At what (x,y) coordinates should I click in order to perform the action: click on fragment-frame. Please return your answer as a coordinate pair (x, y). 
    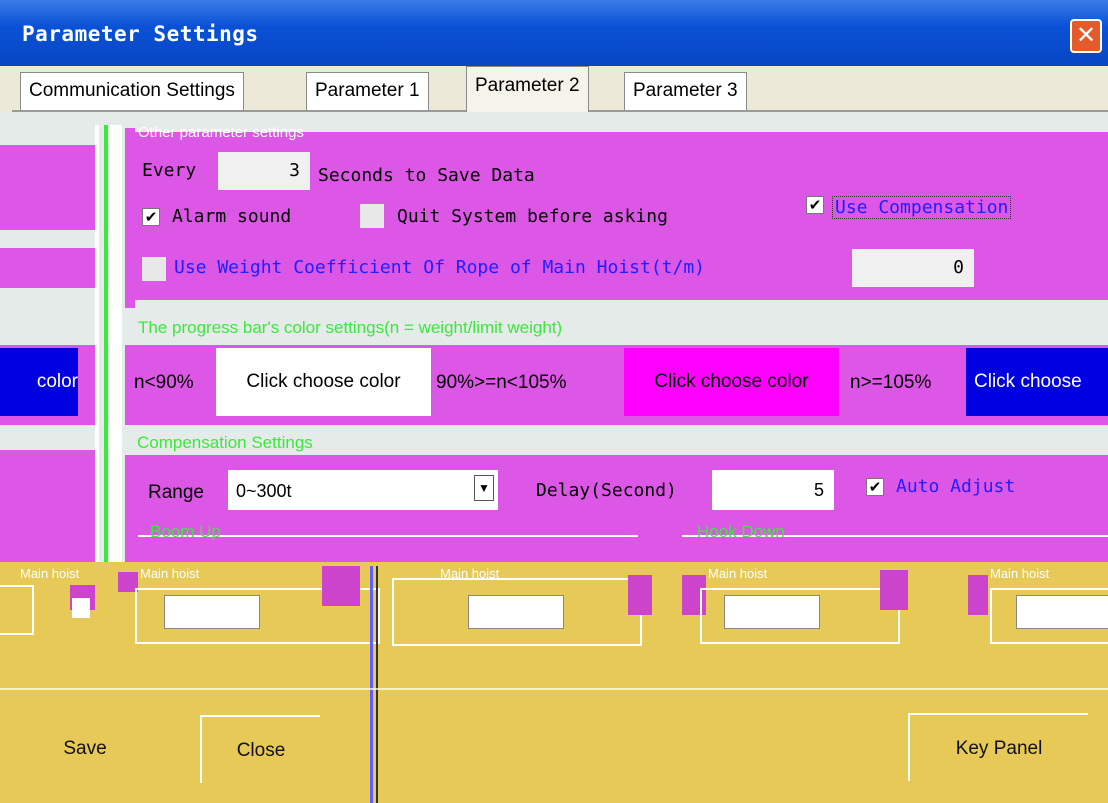
    Looking at the image, I should click on (17, 610).